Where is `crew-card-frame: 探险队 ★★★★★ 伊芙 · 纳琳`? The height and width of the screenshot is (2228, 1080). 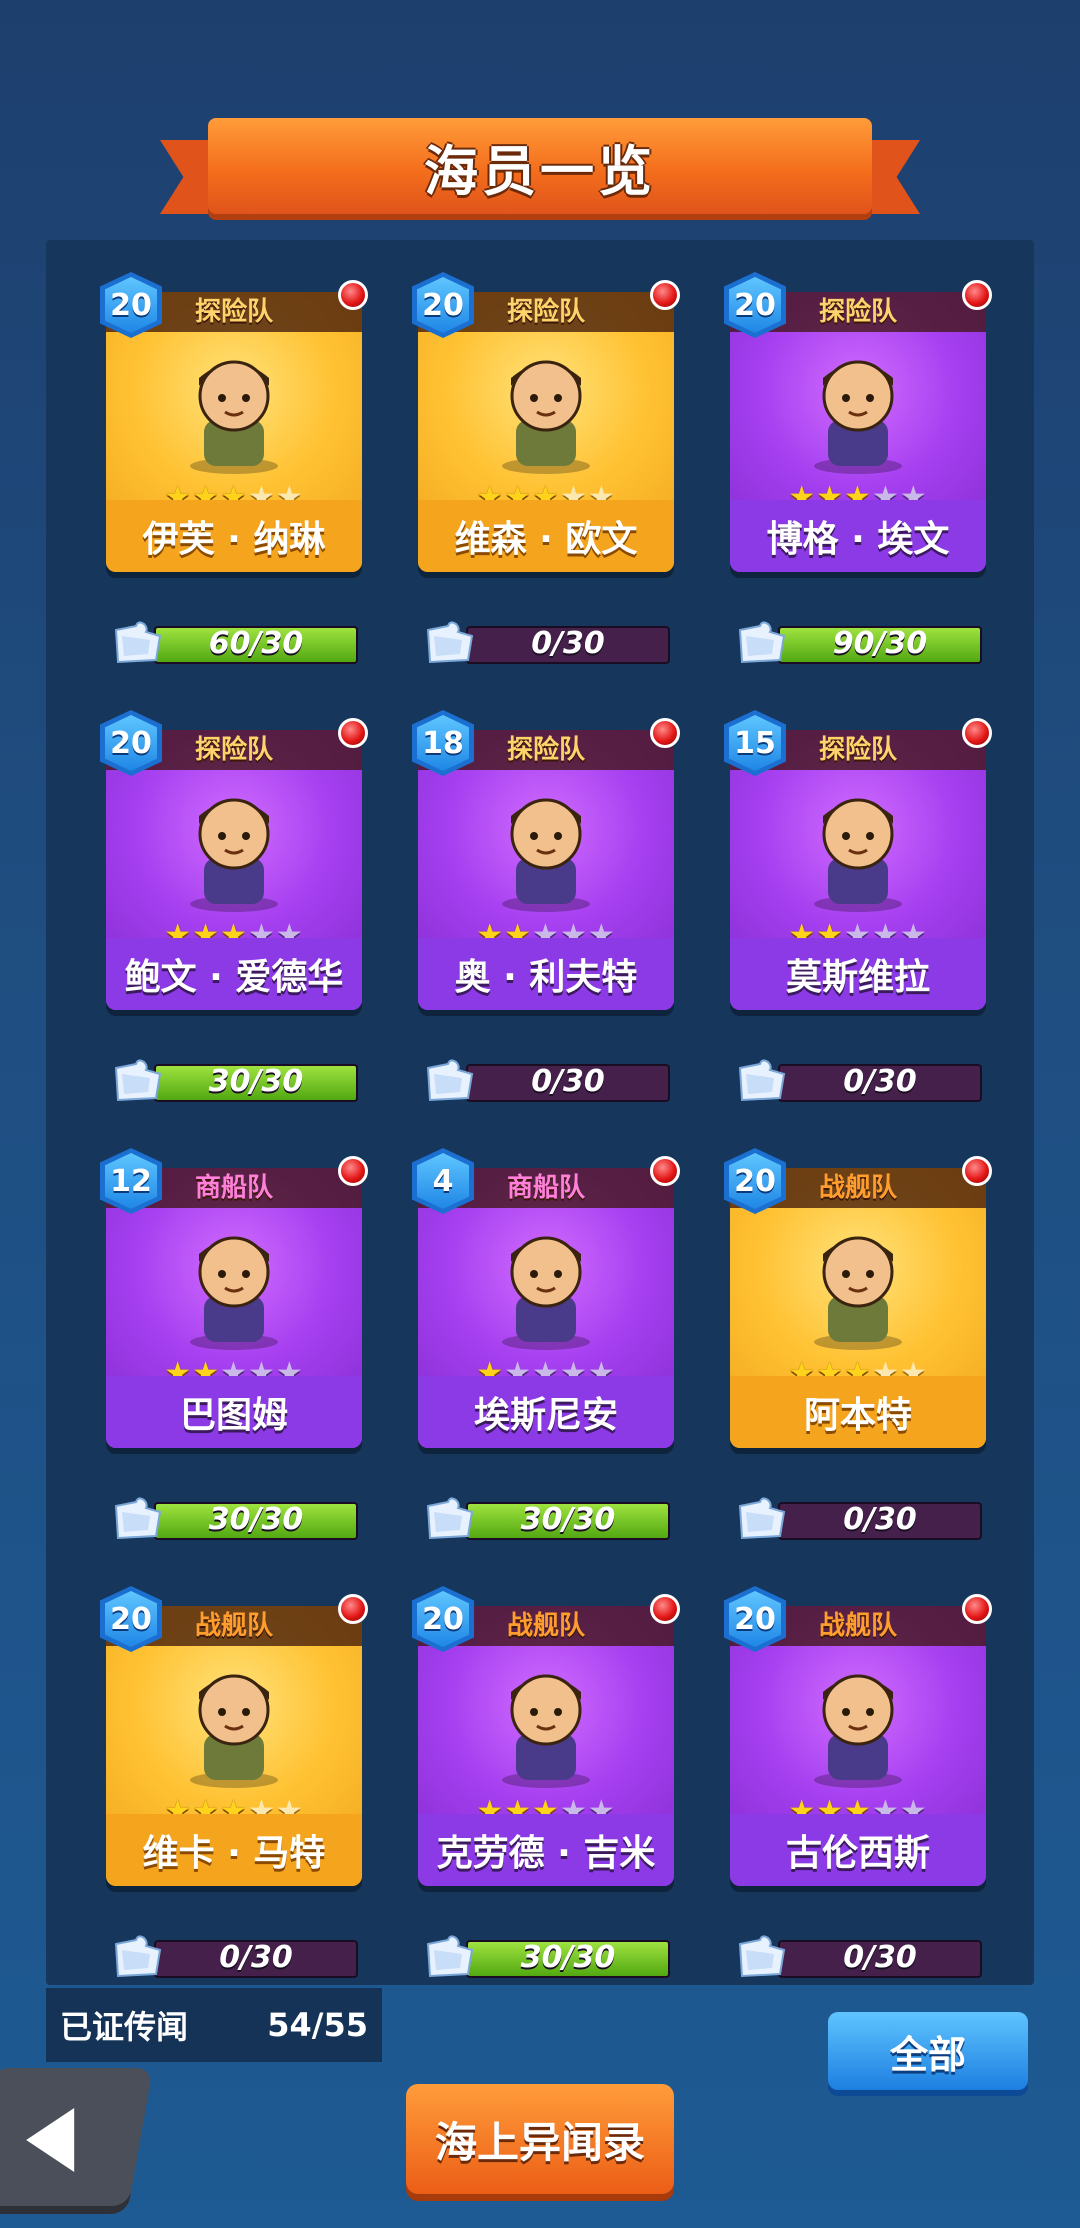
crew-card-frame: 探险队 ★★★★★ 伊芙 · 纳琳 is located at coordinates (234, 432).